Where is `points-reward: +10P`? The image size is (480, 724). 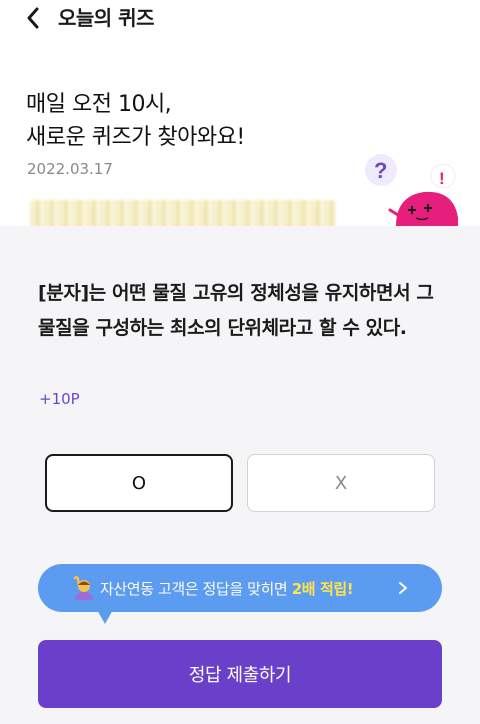 points-reward: +10P is located at coordinates (59, 399).